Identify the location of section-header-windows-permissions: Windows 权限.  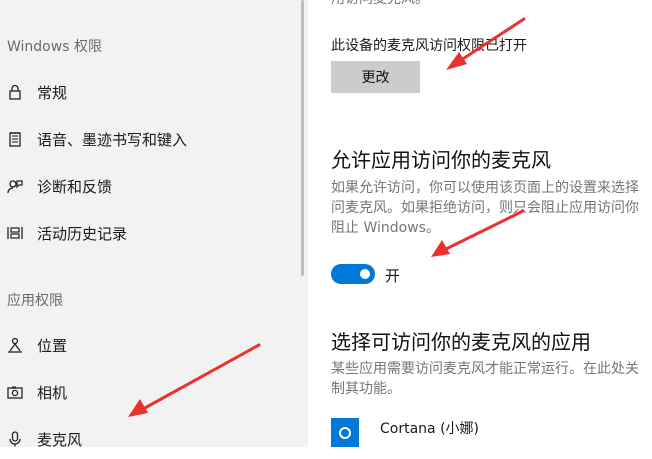
(54, 47).